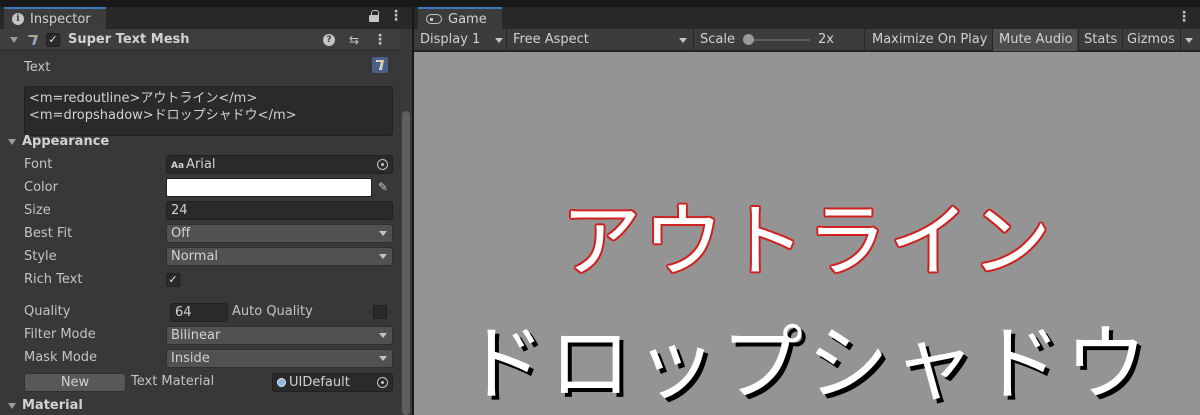 The height and width of the screenshot is (415, 1200). Describe the element at coordinates (383, 188) in the screenshot. I see `eyedropper-icon: ✎` at that location.